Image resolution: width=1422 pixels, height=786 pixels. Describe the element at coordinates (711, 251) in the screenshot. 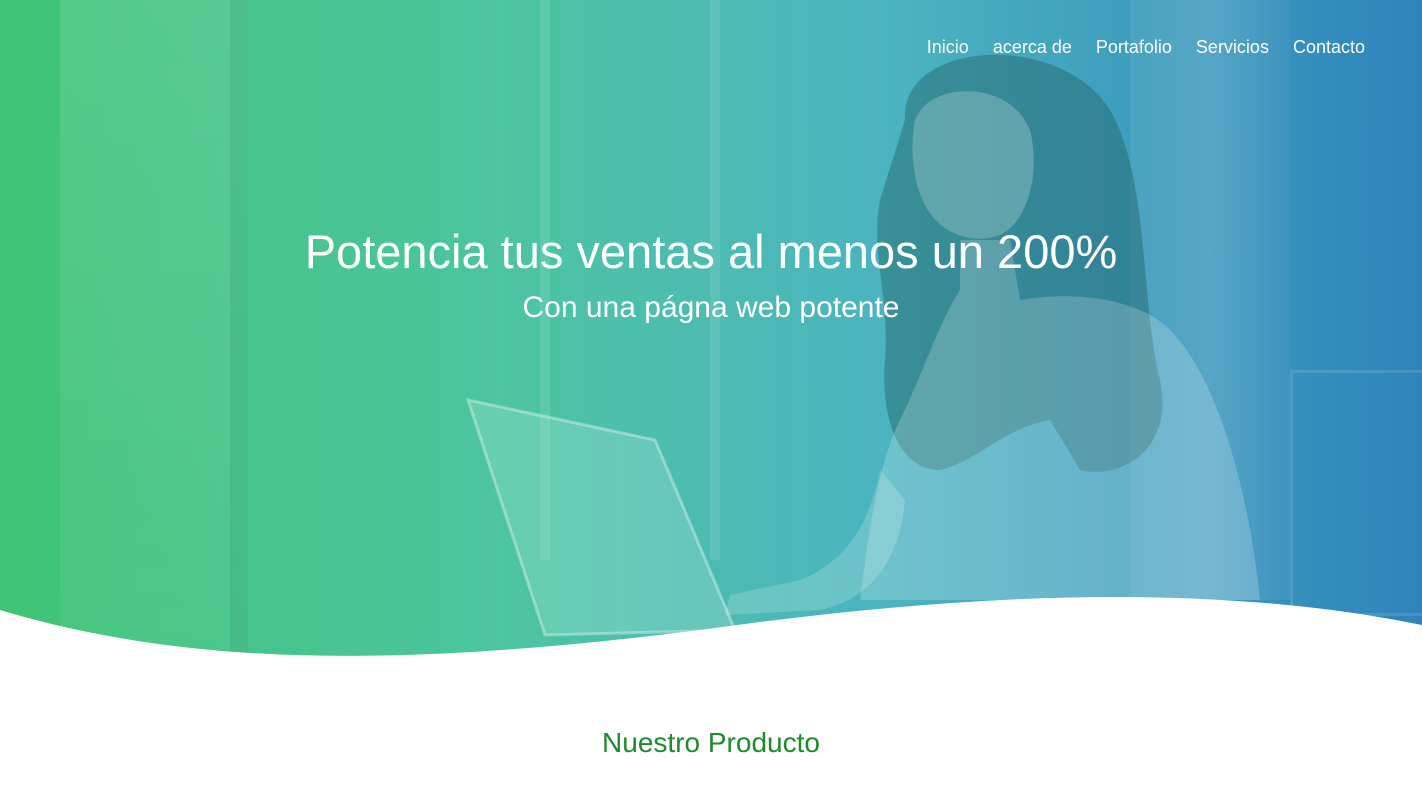

I see `hero-title: Potencia tus ventas al menos un 200%` at that location.